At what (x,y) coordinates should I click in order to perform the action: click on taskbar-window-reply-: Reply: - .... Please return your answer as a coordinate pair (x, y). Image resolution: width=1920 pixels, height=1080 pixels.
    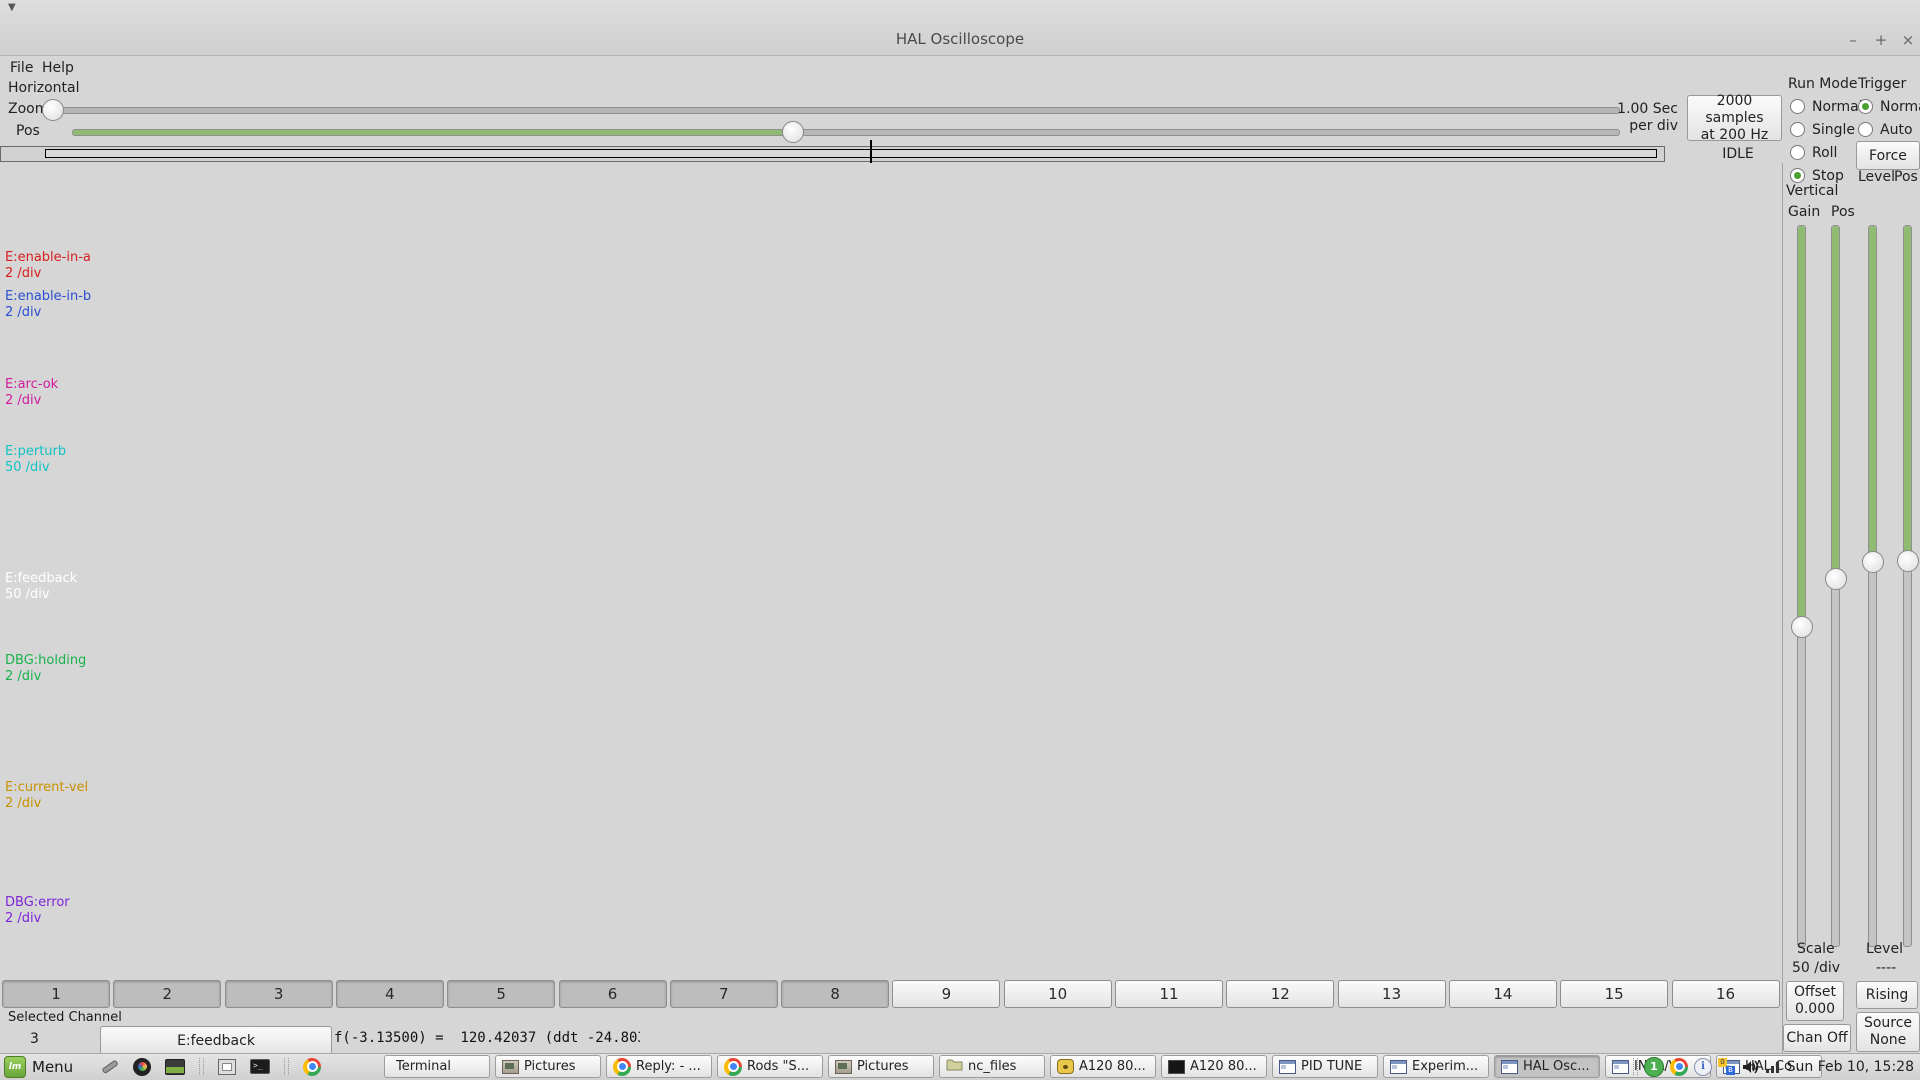
    Looking at the image, I should click on (659, 1066).